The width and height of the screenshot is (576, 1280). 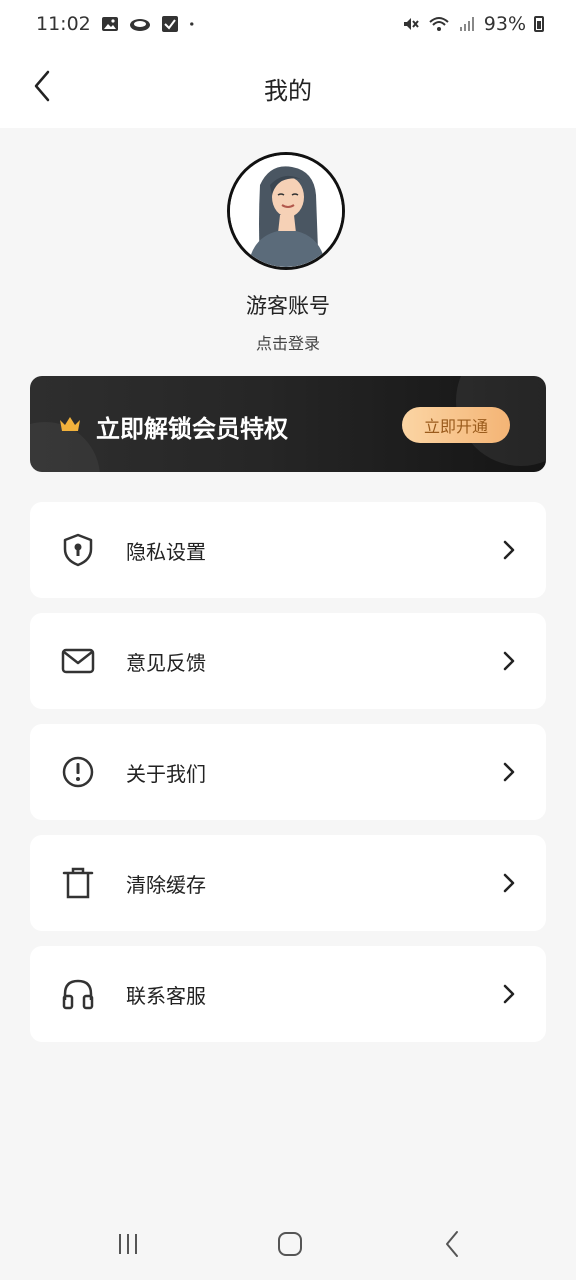 What do you see at coordinates (109, 24) in the screenshot?
I see `image-icon` at bounding box center [109, 24].